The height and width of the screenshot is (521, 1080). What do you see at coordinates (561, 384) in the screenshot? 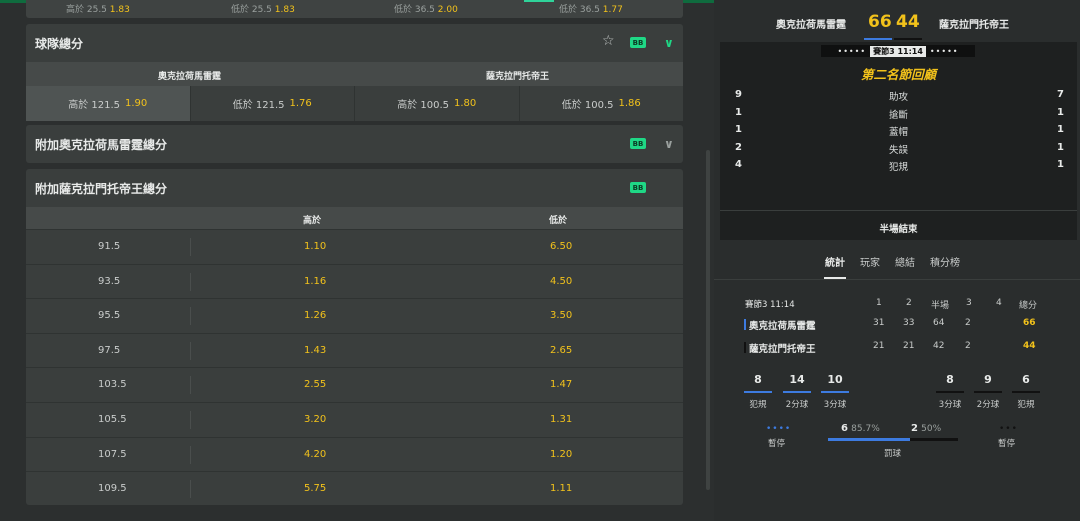
I see `alt-under-odd: 1.47` at bounding box center [561, 384].